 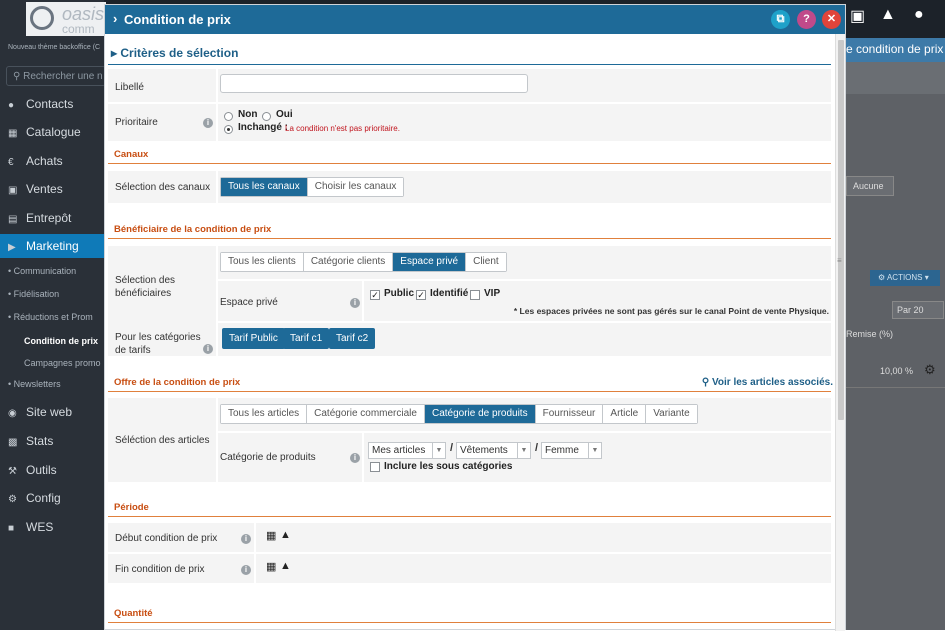 I want to click on group-offre: Offre de la condition de prix, so click(x=177, y=382).